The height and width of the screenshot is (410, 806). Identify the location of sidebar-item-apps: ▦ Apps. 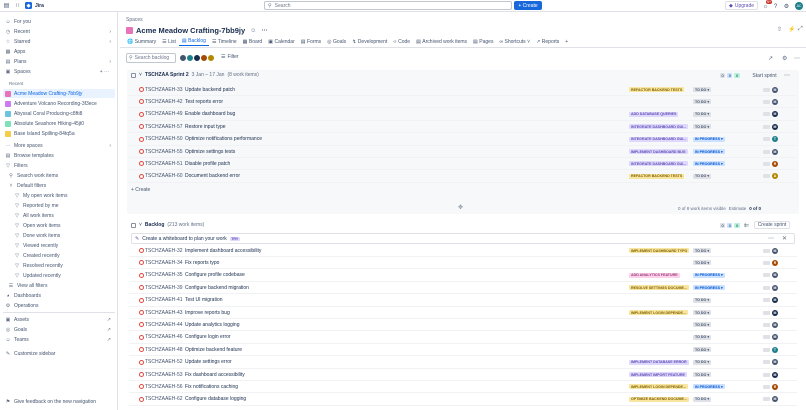
(59, 51).